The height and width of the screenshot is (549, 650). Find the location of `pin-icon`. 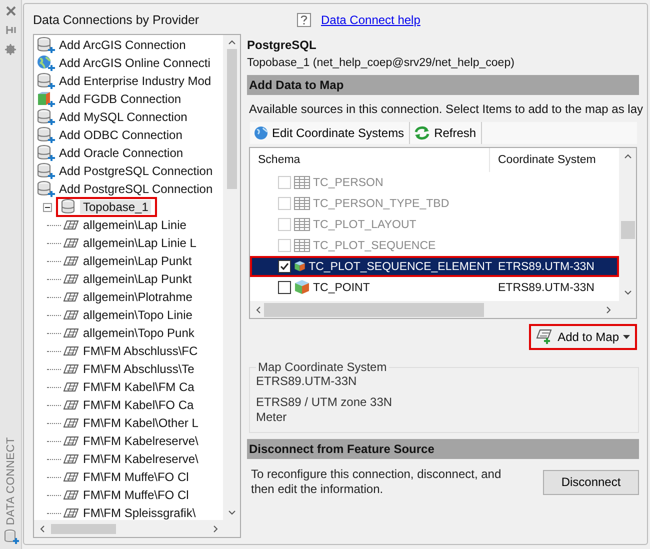

pin-icon is located at coordinates (11, 30).